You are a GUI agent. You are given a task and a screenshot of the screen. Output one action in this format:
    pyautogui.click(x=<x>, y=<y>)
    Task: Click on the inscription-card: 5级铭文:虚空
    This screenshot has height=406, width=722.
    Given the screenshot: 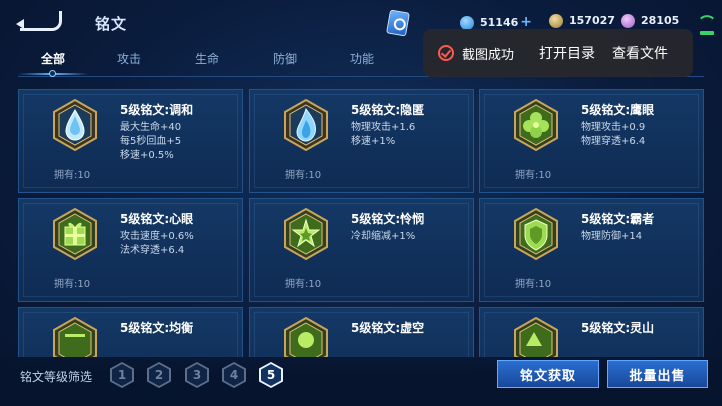 What is the action you would take?
    pyautogui.click(x=361, y=332)
    